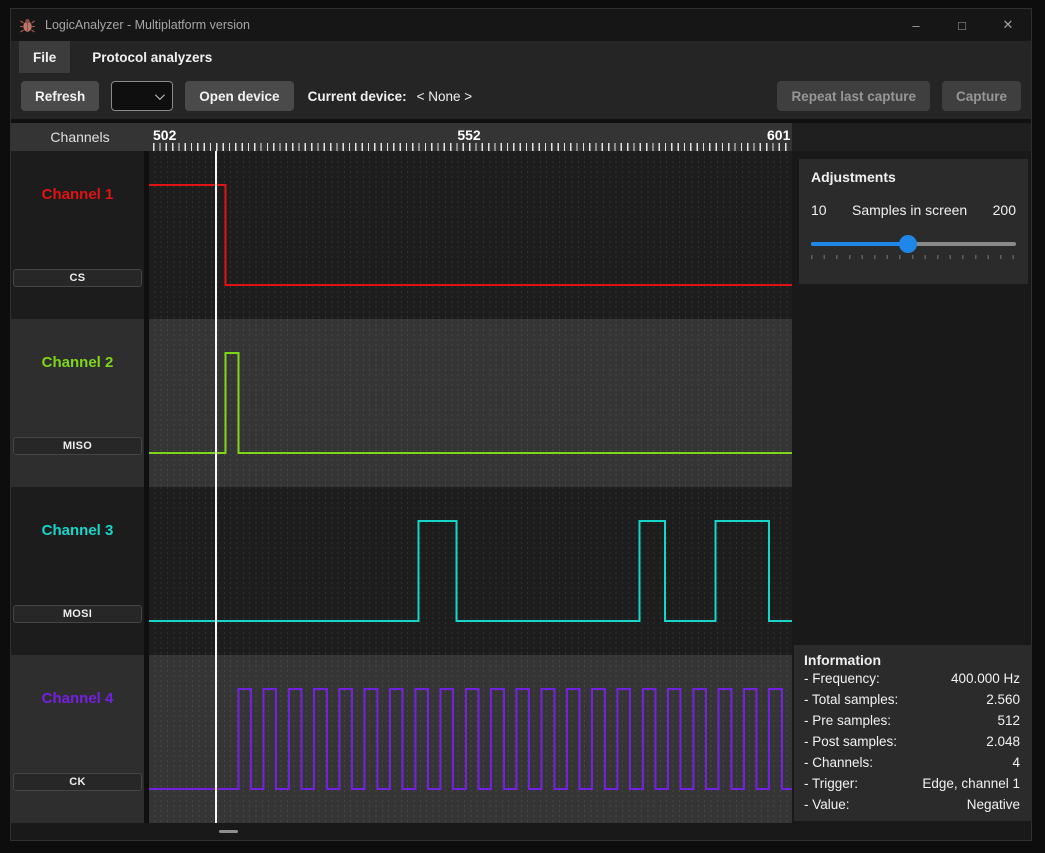 This screenshot has width=1045, height=853. I want to click on signal-name-box: MISO, so click(77, 446).